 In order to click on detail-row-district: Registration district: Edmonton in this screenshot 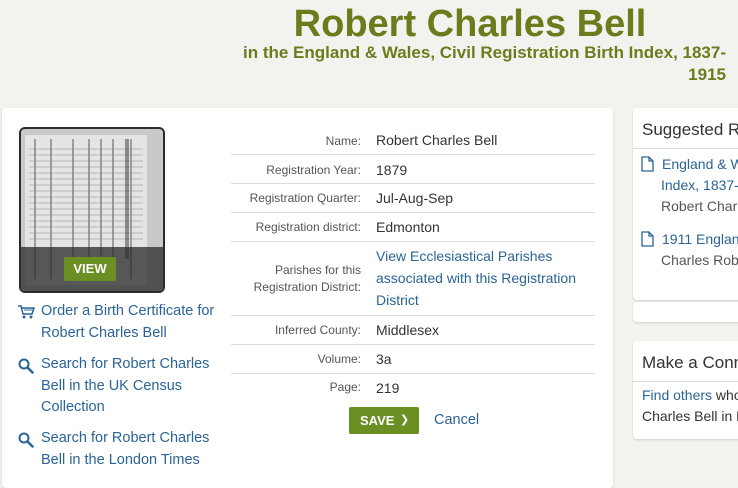, I will do `click(413, 227)`.